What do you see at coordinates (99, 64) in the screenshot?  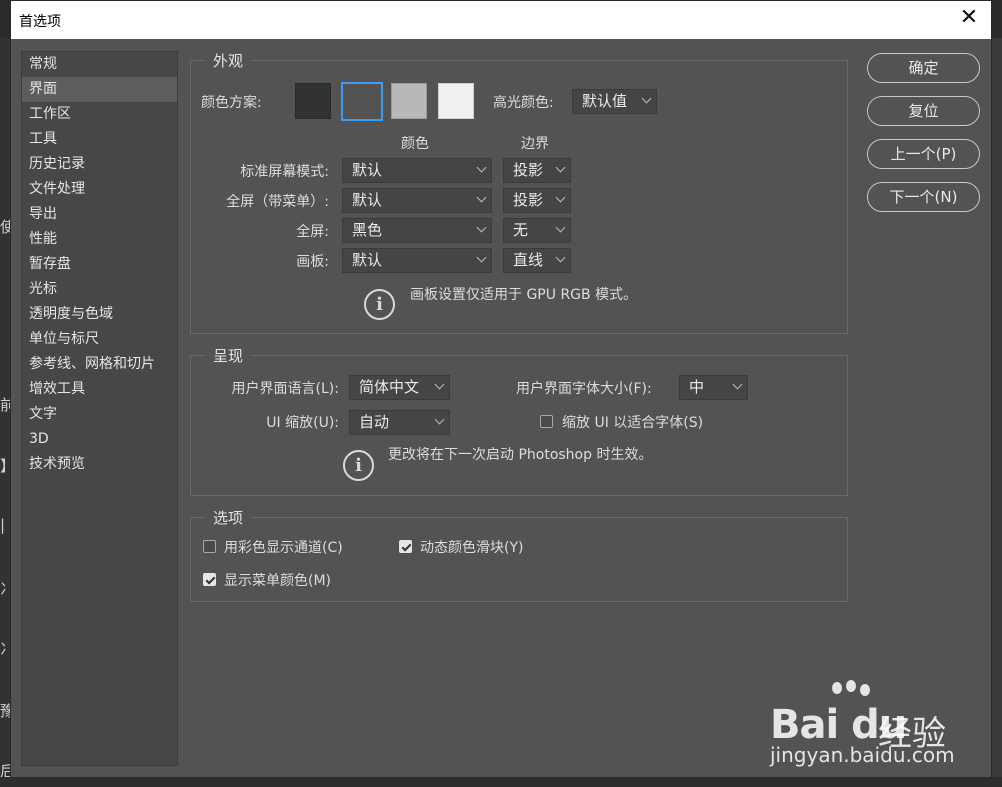 I see `sidebar-item-general: 常规` at bounding box center [99, 64].